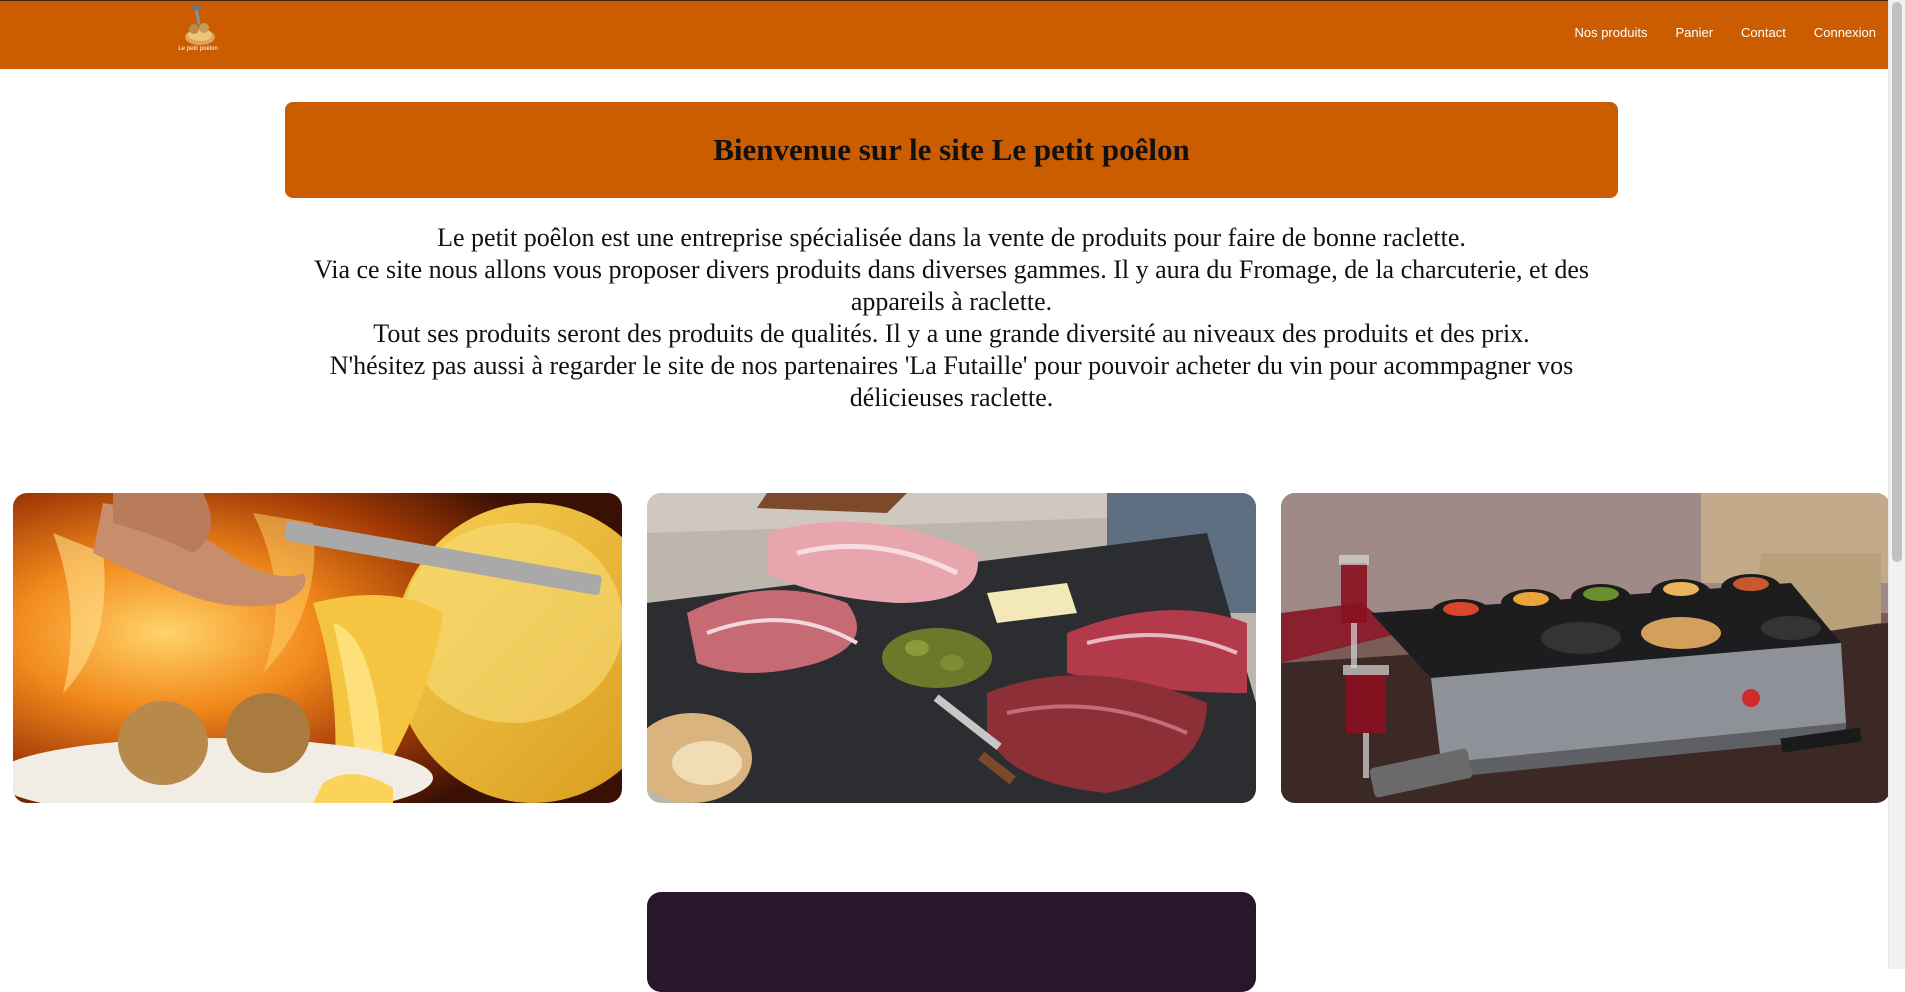 The width and height of the screenshot is (1905, 992). I want to click on welcome-banner: Bienvenue sur le site Le petit poêlon, so click(951, 150).